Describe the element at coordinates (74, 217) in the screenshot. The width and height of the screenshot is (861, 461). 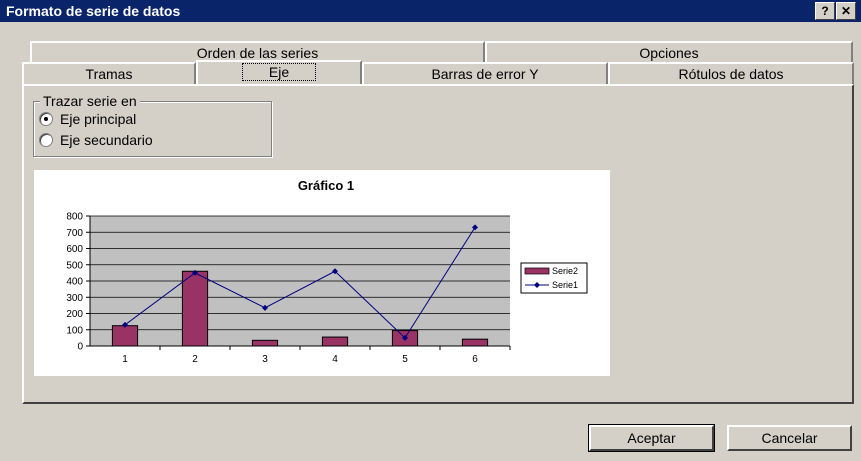
I see `y-tick-label: 800` at that location.